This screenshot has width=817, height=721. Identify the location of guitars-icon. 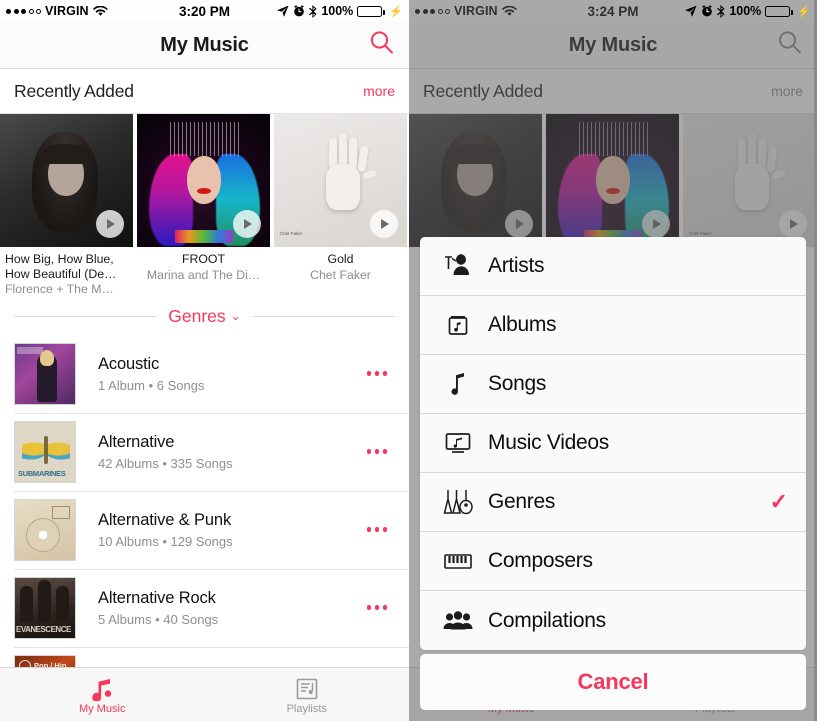
(458, 502).